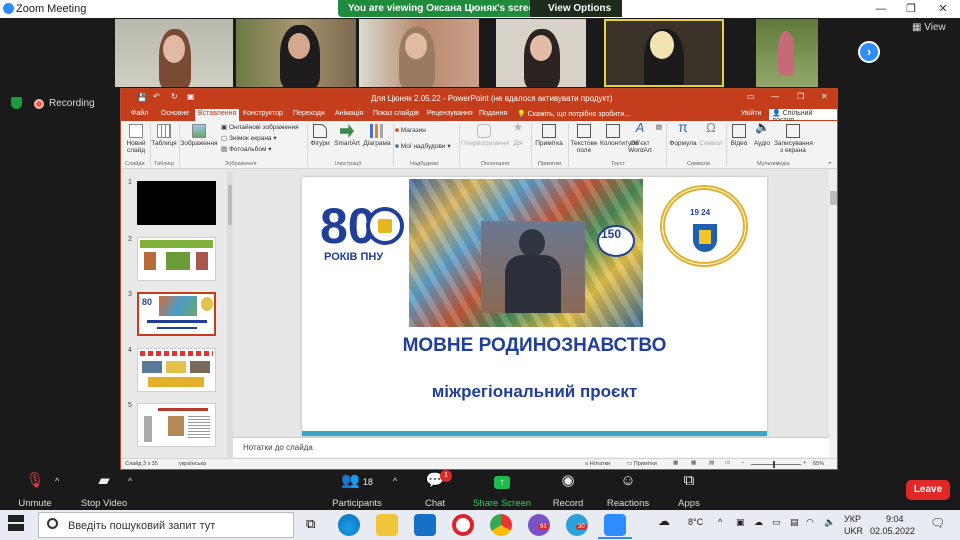 This screenshot has height=540, width=960. Describe the element at coordinates (824, 96) in the screenshot. I see `ppt-close-icon: ✕` at that location.